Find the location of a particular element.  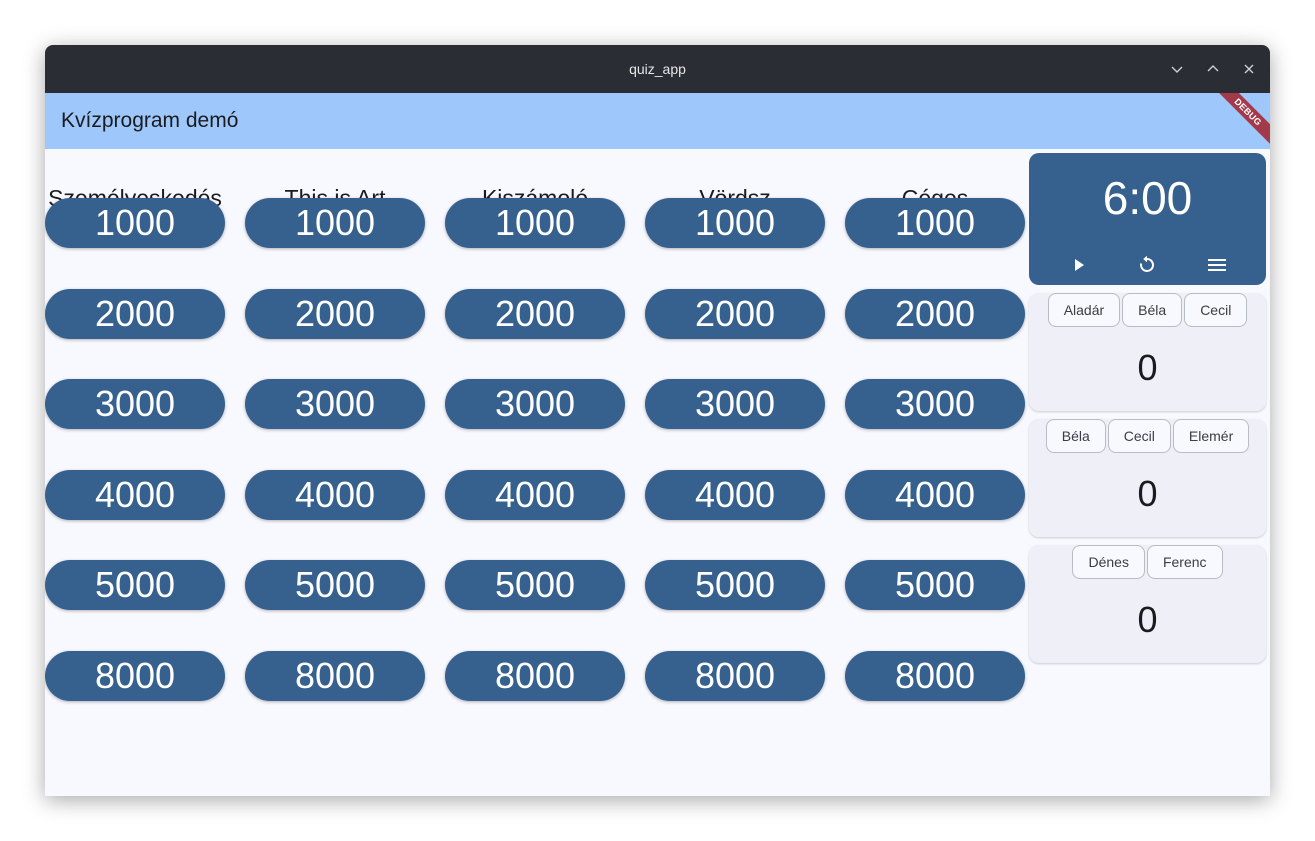

replay-icon is located at coordinates (1147, 263).